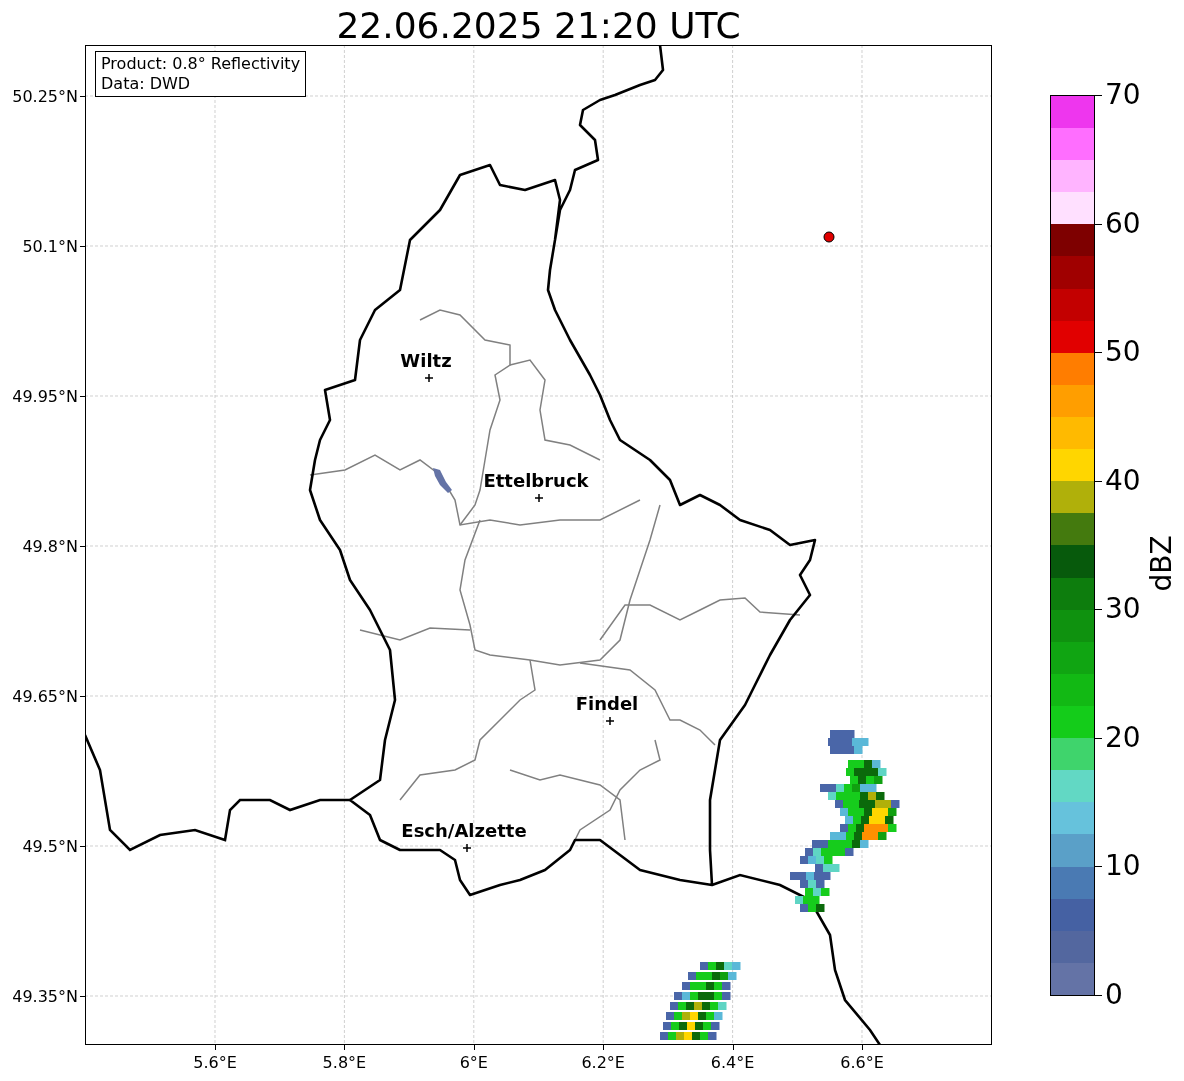 The width and height of the screenshot is (1184, 1081). I want to click on info-text: Data: DWD, so click(146, 84).